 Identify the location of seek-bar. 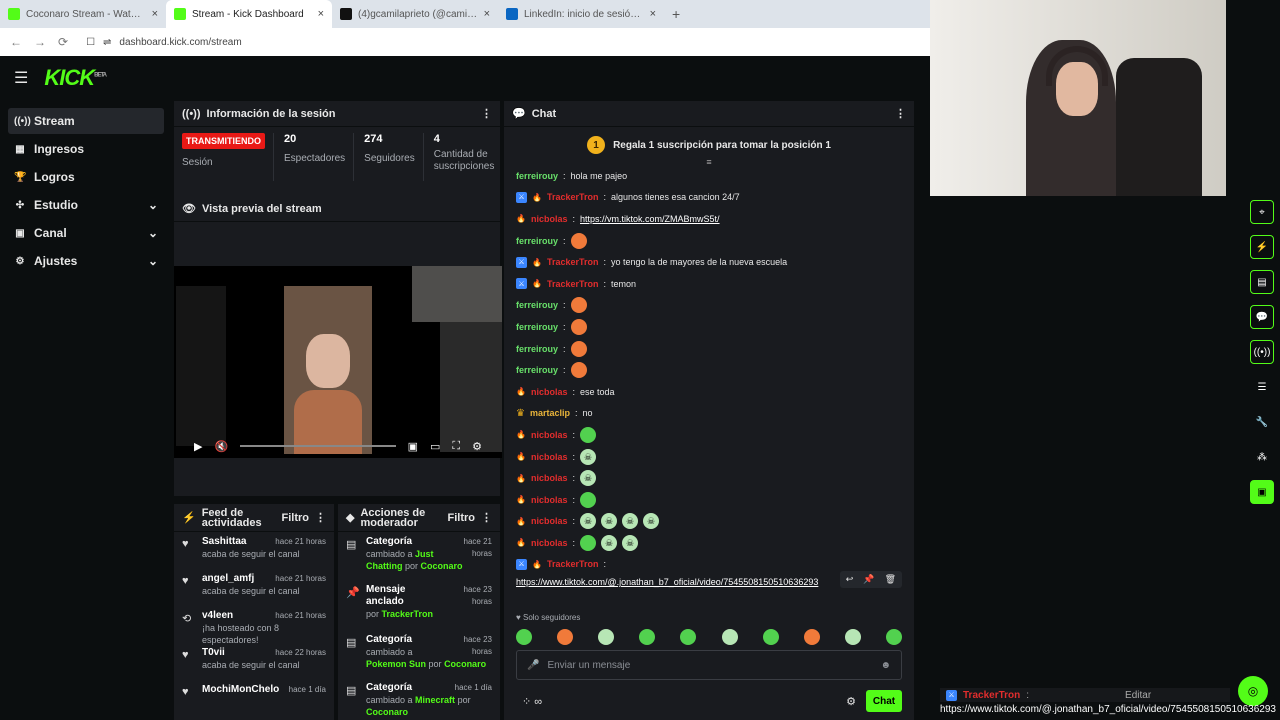
(318, 446).